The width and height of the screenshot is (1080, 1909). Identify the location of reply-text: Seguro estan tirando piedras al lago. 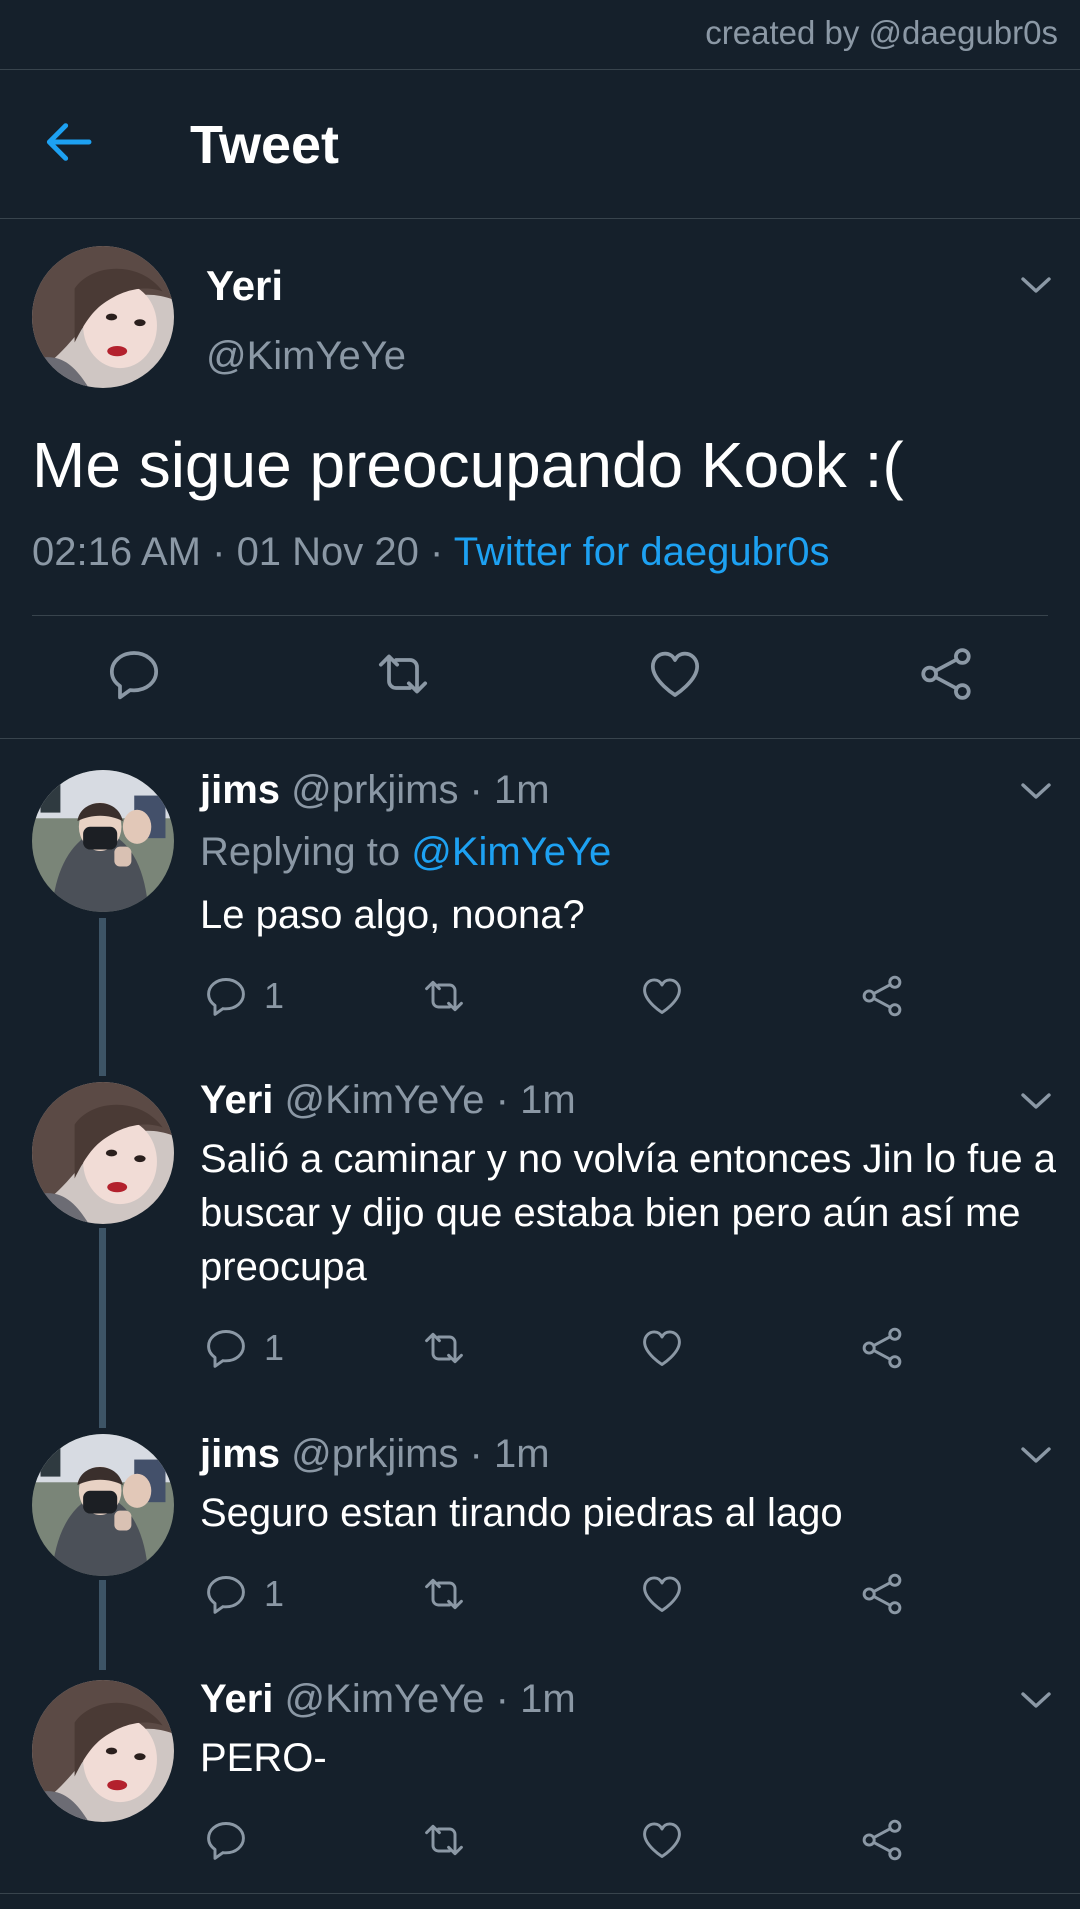
(521, 1513).